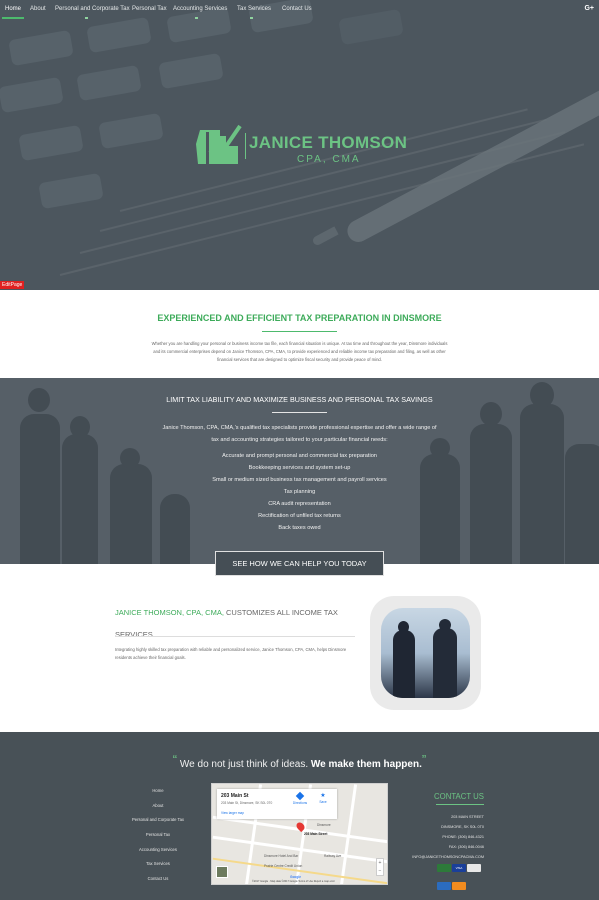 This screenshot has width=599, height=900. I want to click on map-label-hotel: Dinsmore Hotel And Bar, so click(281, 856).